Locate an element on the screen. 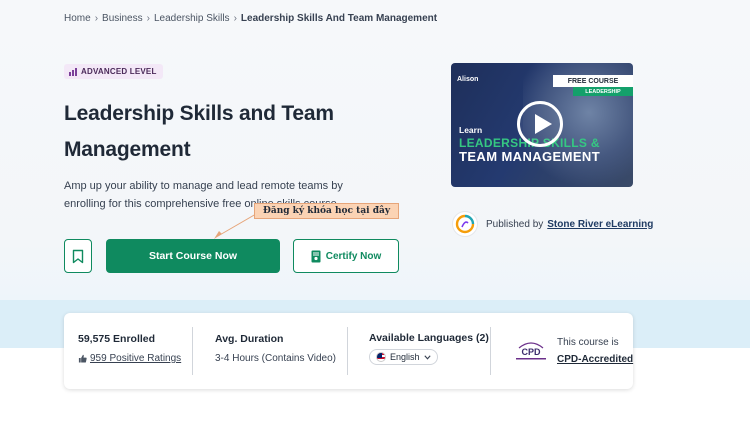 This screenshot has width=750, height=422. language-select: English is located at coordinates (403, 357).